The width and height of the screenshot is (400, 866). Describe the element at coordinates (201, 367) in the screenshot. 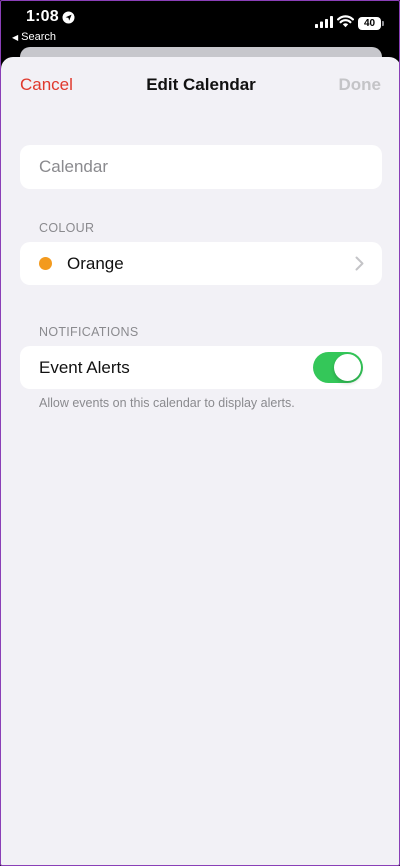

I see `event-alerts-row: Event Alerts` at that location.